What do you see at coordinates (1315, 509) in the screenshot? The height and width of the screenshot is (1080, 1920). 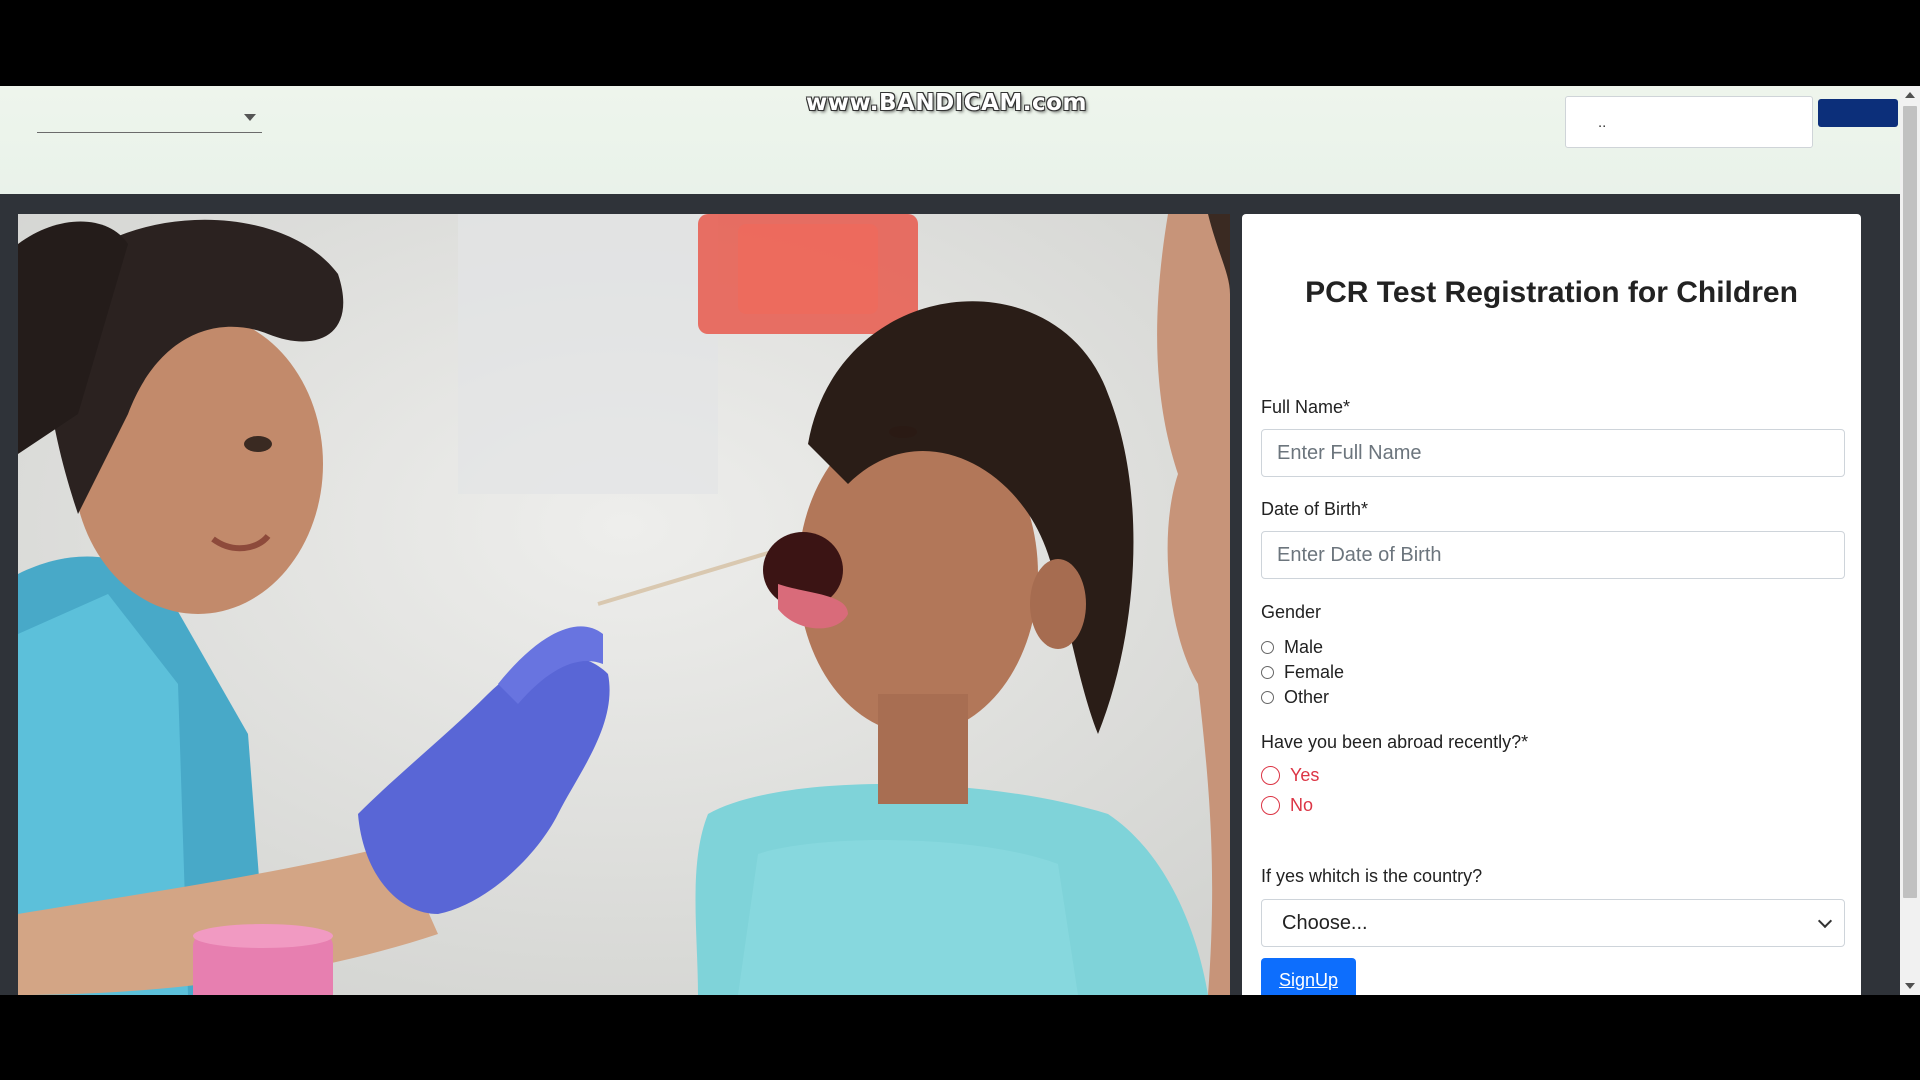 I see `dob-label: Date of Birth*` at bounding box center [1315, 509].